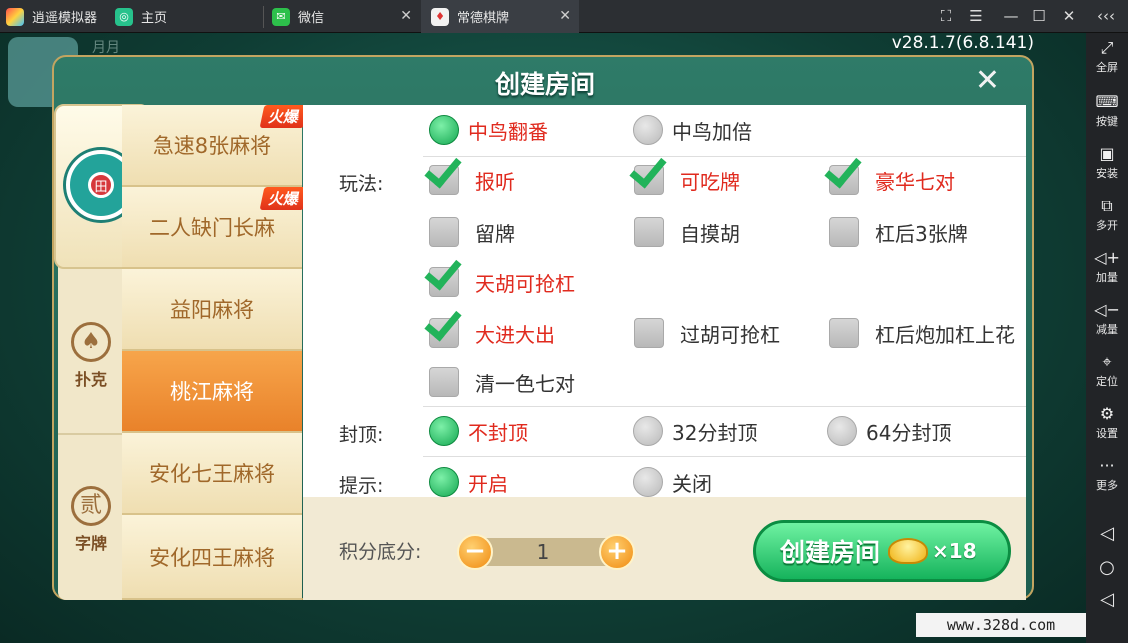  What do you see at coordinates (495, 233) in the screenshot?
I see `option-label: 留牌` at bounding box center [495, 233].